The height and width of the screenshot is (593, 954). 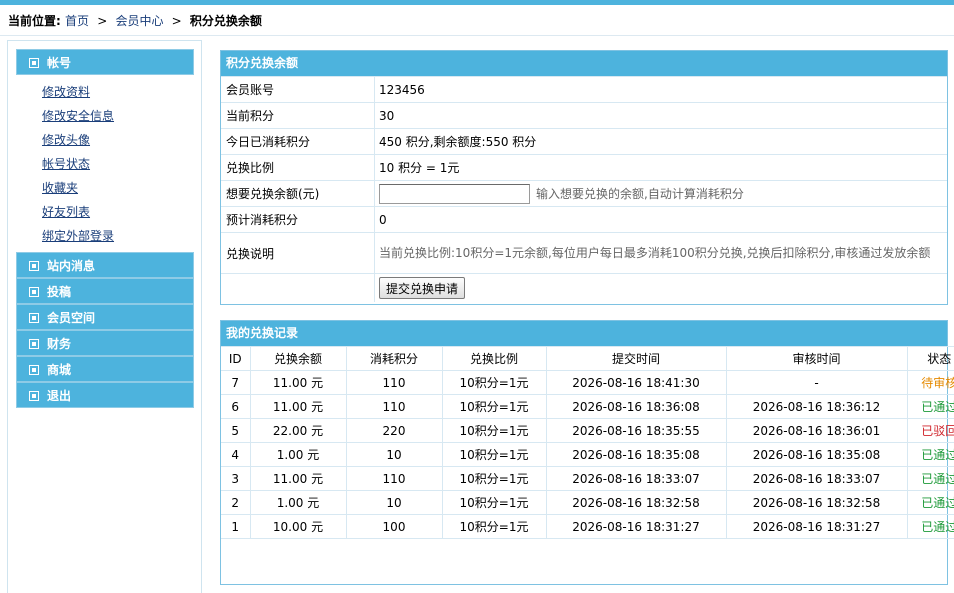 I want to click on amount-field-wrap: 输入想要兑换的余额,自动计算消耗积分, so click(x=661, y=193).